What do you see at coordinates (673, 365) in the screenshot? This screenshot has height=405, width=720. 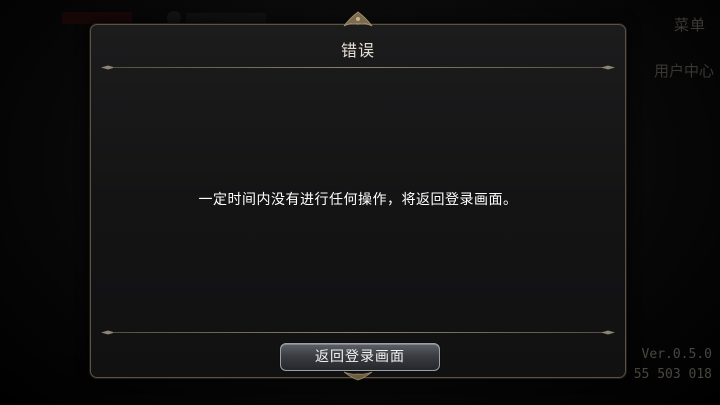 I see `version-info: Ver.0.5.0 55 503 018` at bounding box center [673, 365].